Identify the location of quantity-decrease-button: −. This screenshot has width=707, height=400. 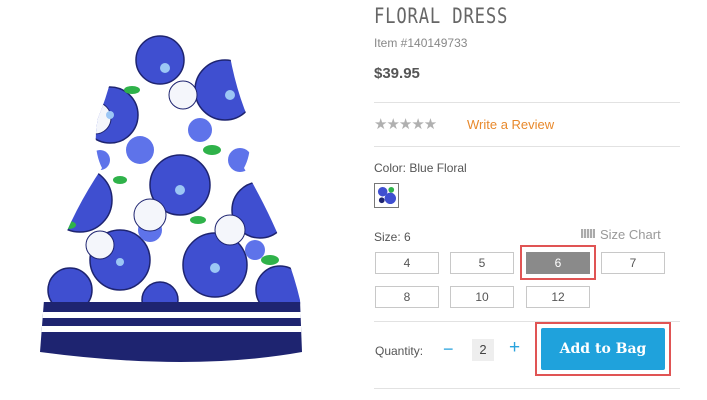
(448, 349).